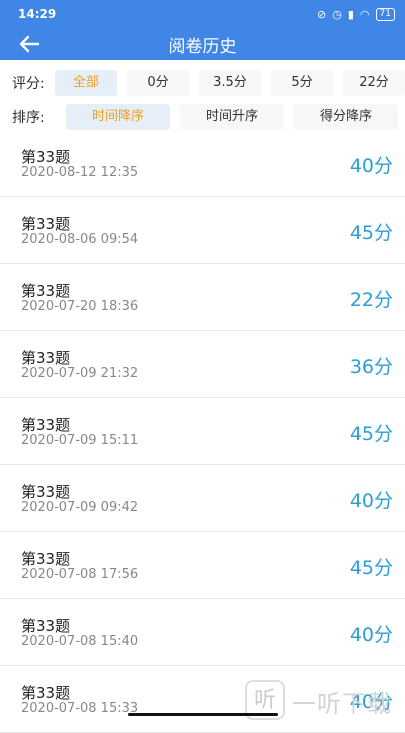 The height and width of the screenshot is (733, 405). I want to click on record-score: 22分, so click(371, 300).